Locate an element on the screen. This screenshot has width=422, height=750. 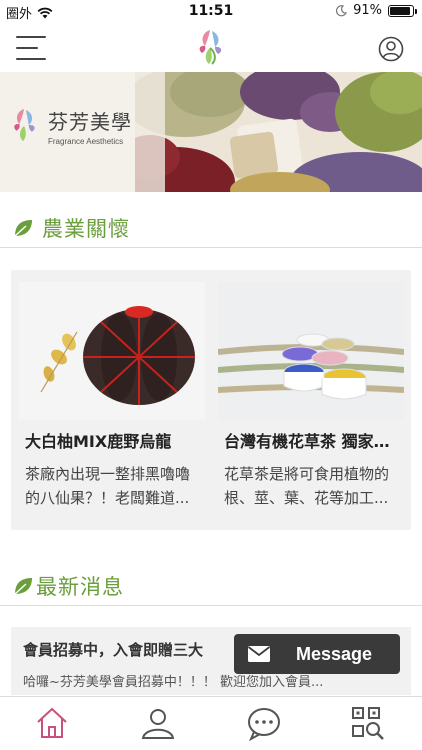
battery-percent: 91% is located at coordinates (367, 10).